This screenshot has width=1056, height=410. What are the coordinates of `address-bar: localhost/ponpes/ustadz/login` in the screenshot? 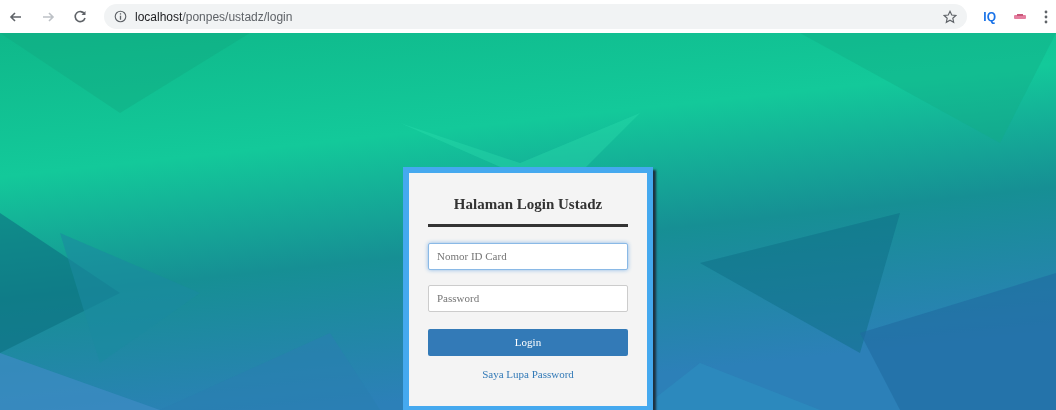 It's located at (536, 16).